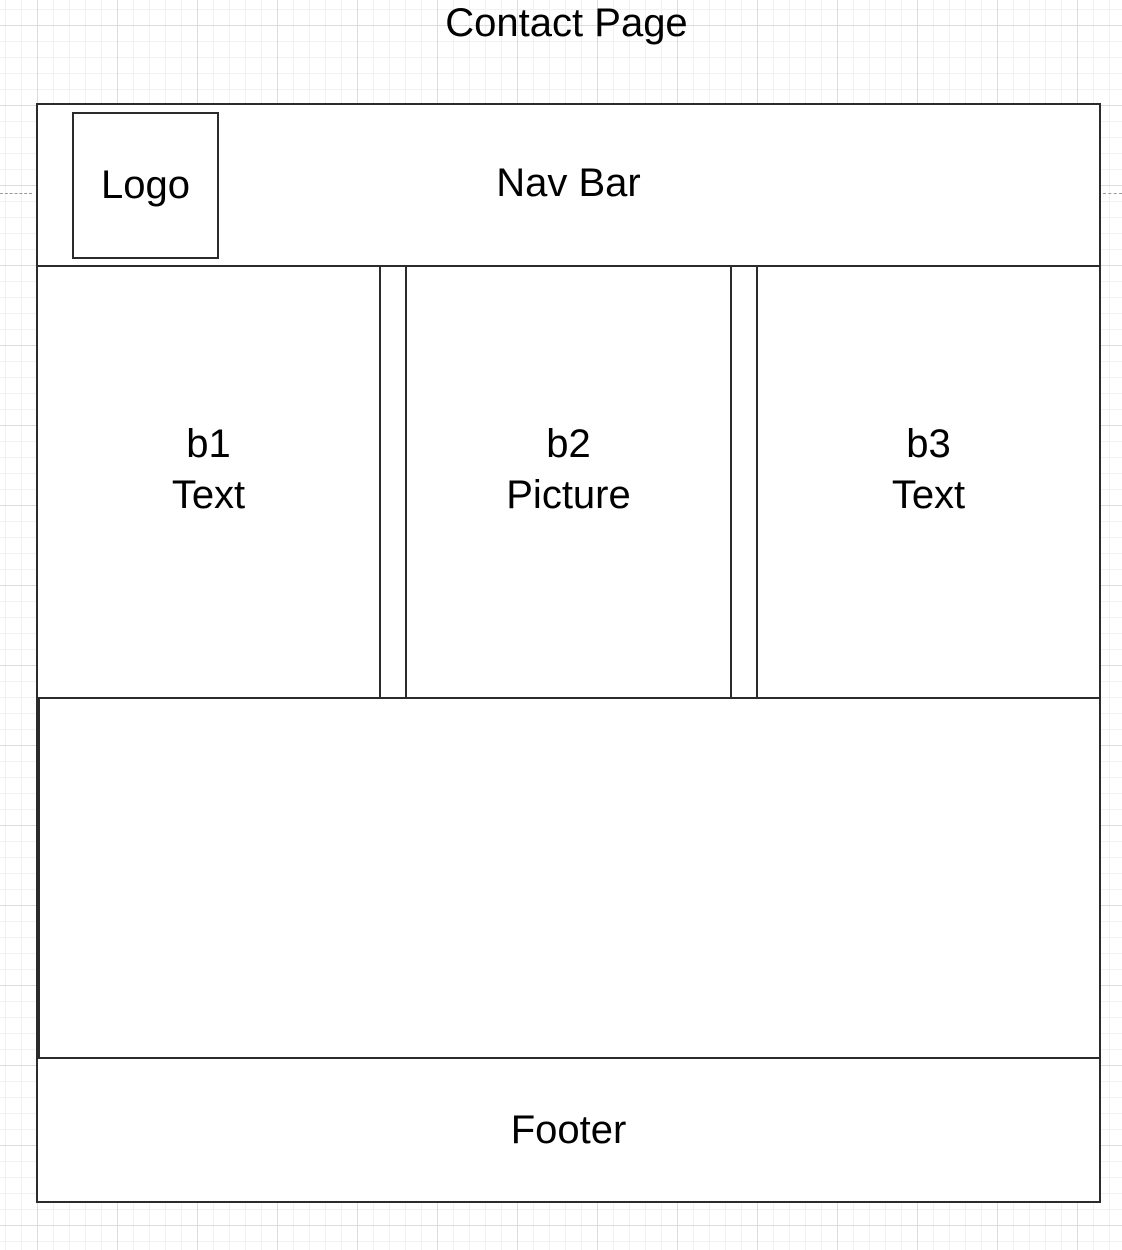 The height and width of the screenshot is (1250, 1122). I want to click on block-b2: b2 Picture, so click(568, 482).